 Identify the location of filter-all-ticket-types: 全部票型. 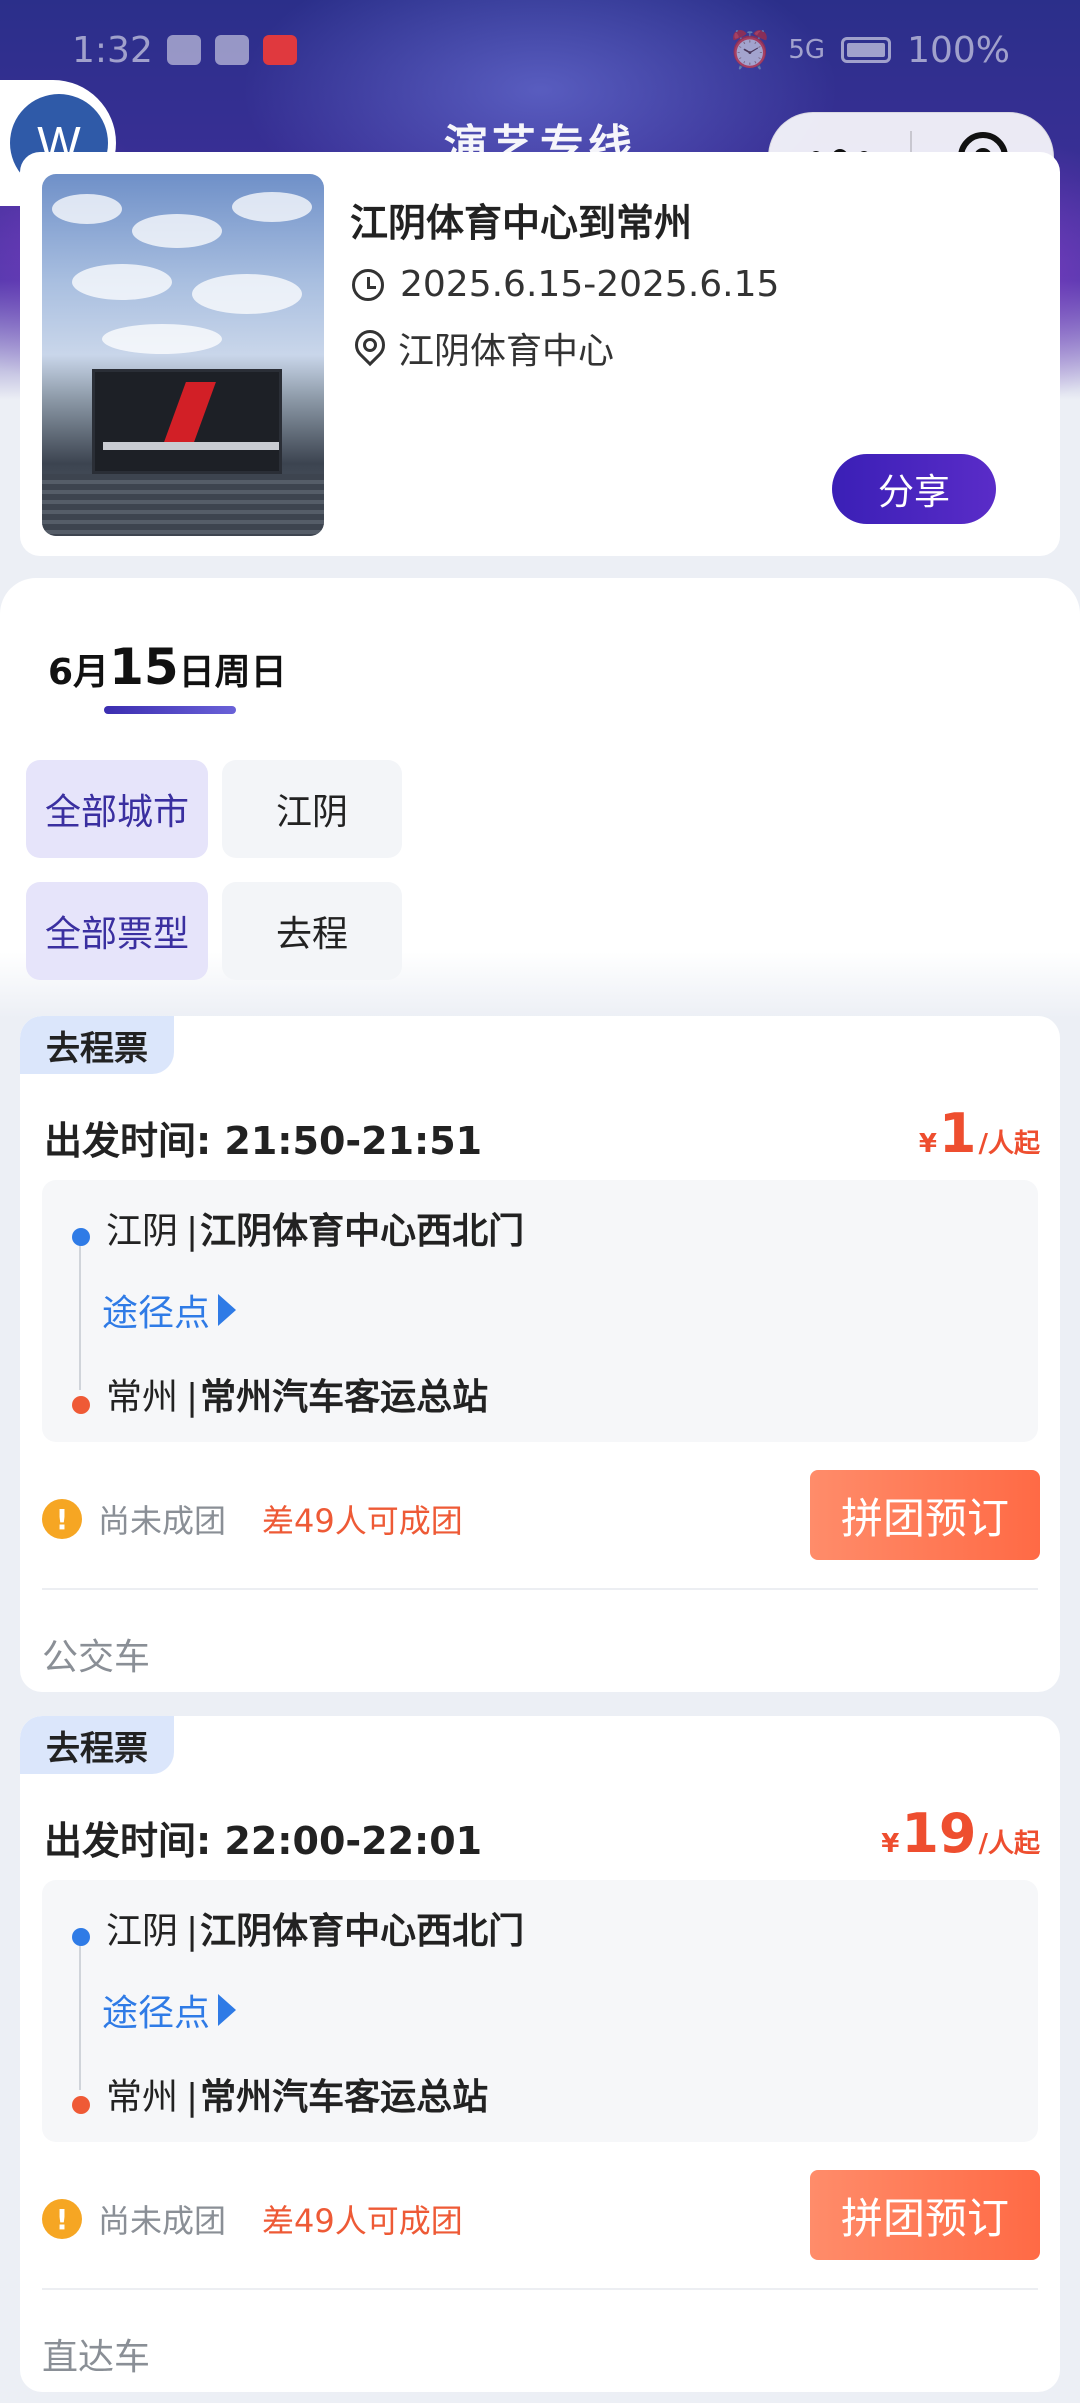
(117, 931).